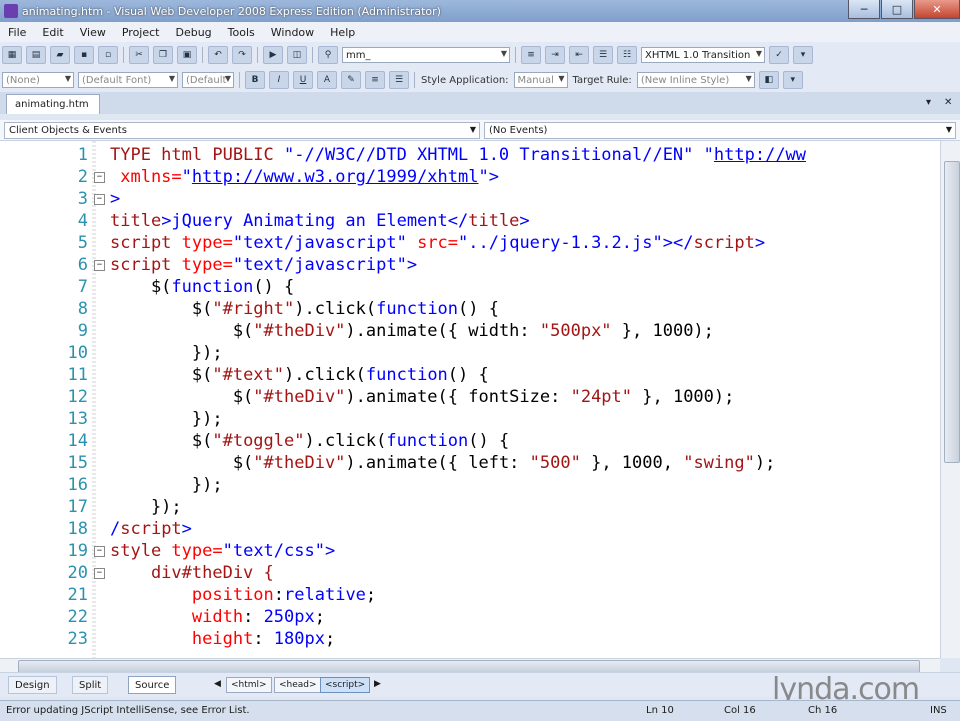 This screenshot has width=960, height=721. What do you see at coordinates (864, 9) in the screenshot?
I see `minimize-button: ─` at bounding box center [864, 9].